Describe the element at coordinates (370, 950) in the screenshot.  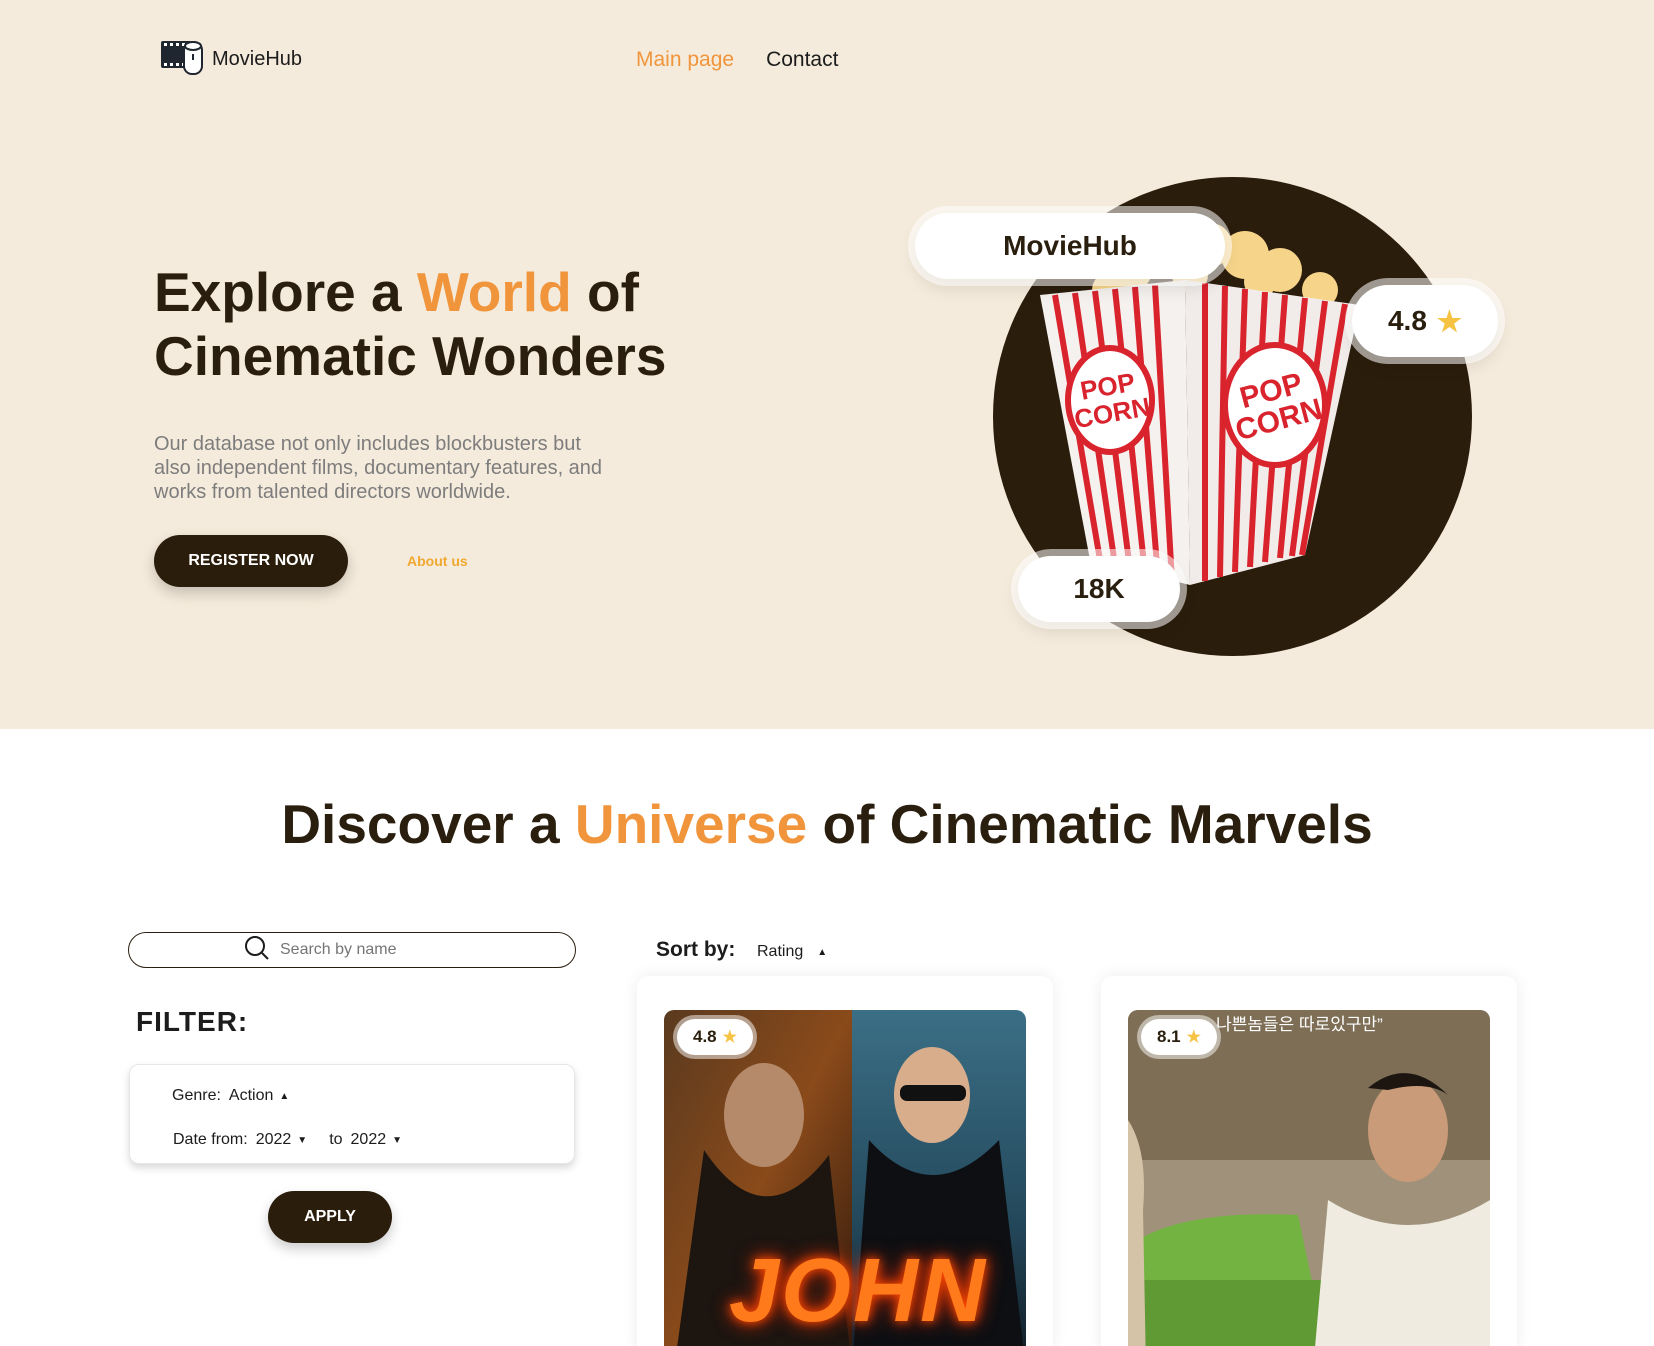
I see `search-input` at that location.